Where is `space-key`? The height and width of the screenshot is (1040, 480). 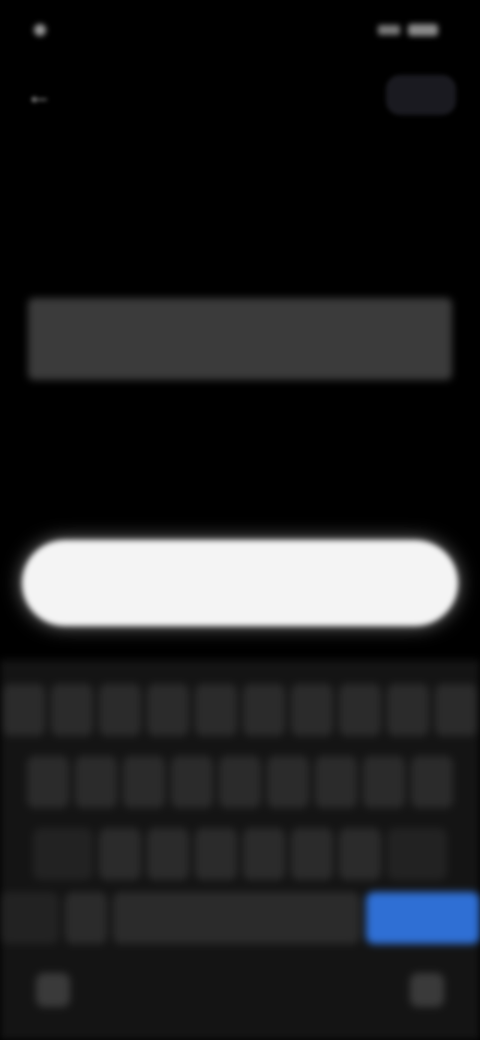 space-key is located at coordinates (236, 918).